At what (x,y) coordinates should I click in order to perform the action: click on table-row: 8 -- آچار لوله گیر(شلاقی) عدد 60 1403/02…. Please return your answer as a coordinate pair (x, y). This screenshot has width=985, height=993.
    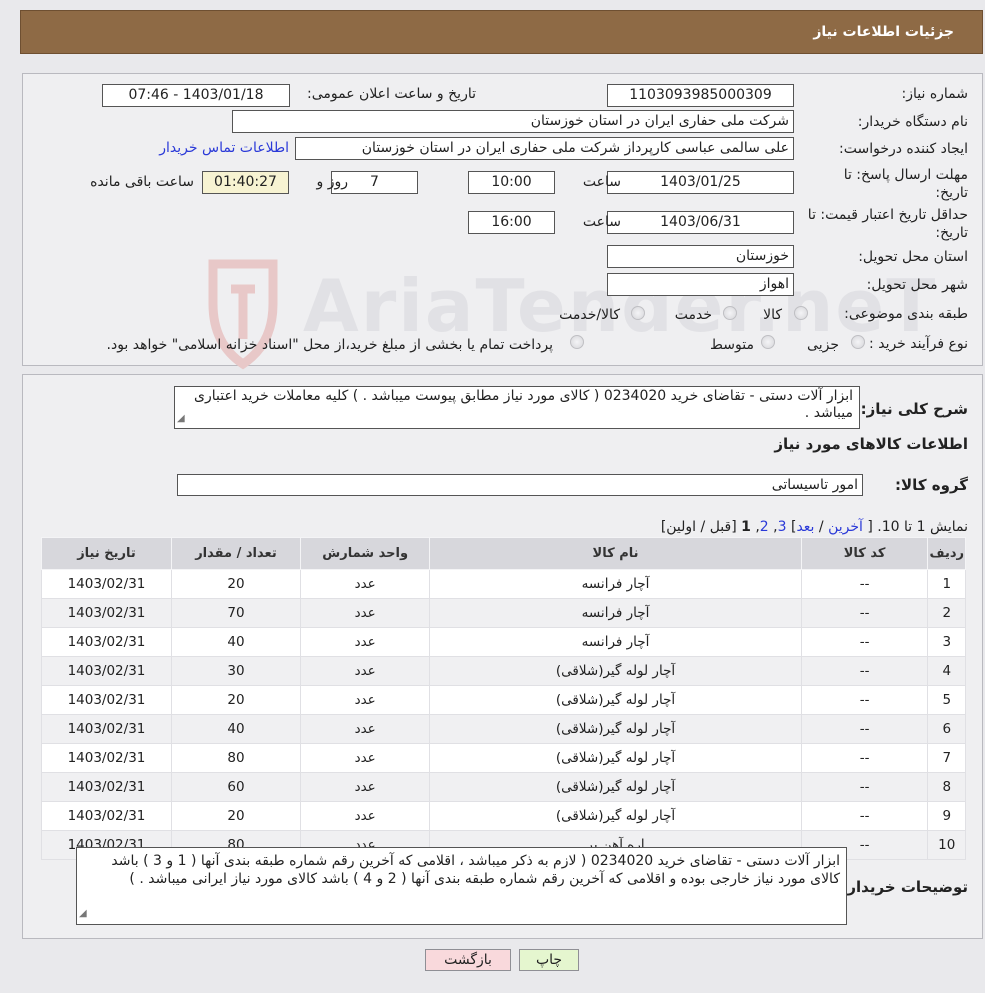
    Looking at the image, I should click on (503, 787).